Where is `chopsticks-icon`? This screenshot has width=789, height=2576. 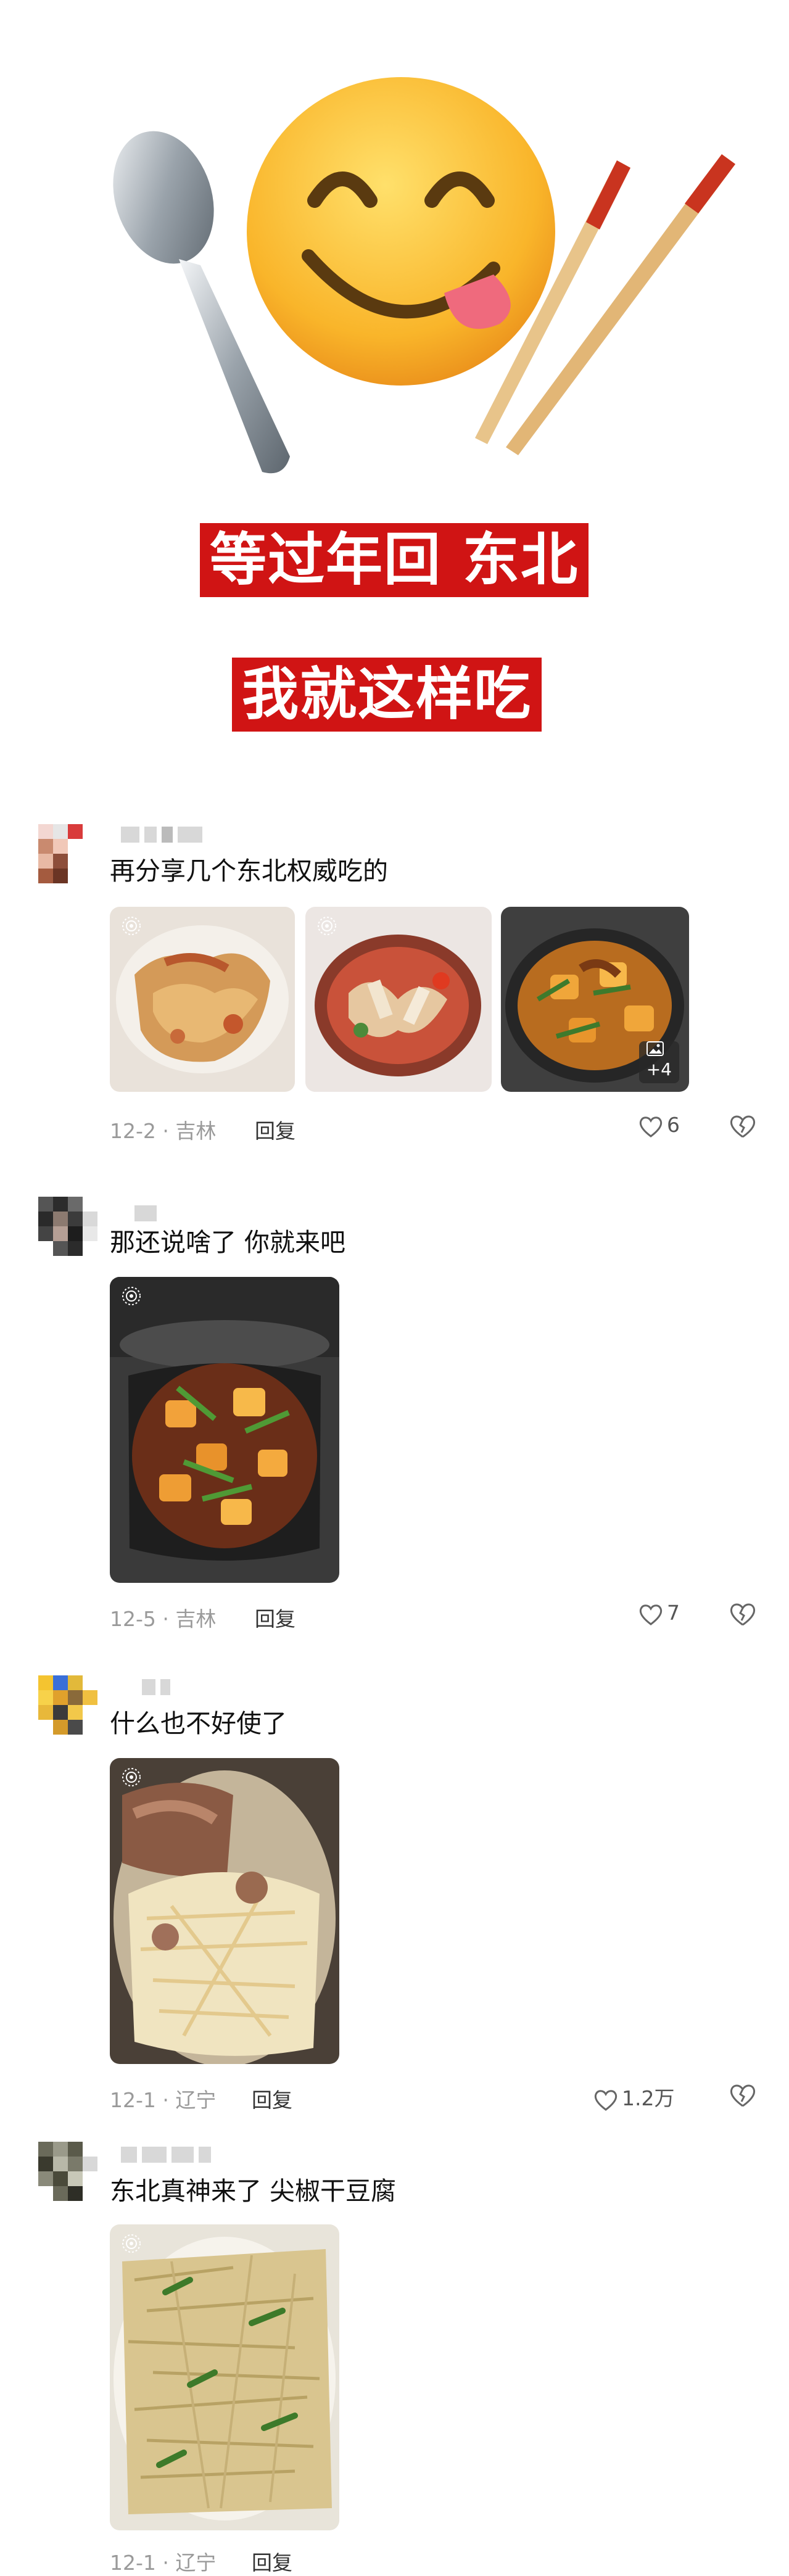
chopsticks-icon is located at coordinates (605, 304).